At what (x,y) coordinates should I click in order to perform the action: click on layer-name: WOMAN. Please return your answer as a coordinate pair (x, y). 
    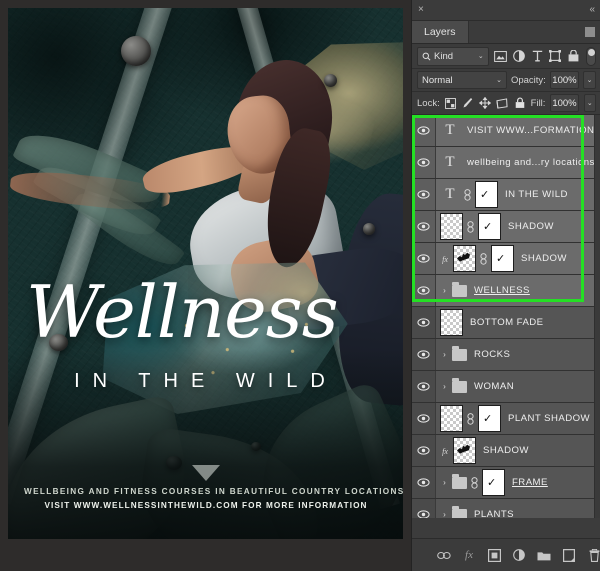
    Looking at the image, I should click on (492, 386).